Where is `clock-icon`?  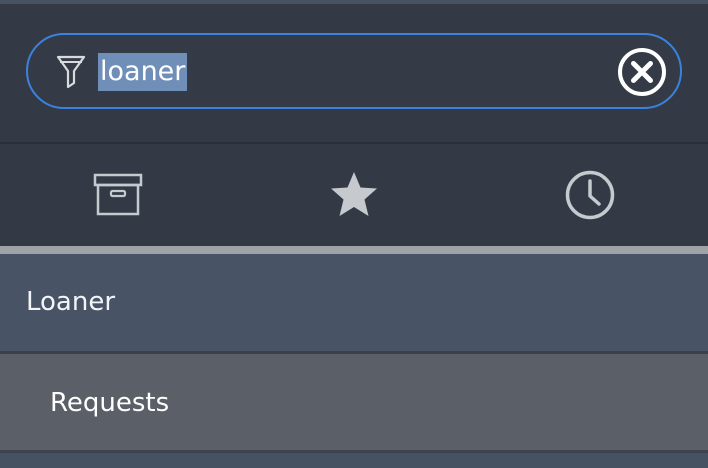 clock-icon is located at coordinates (590, 195).